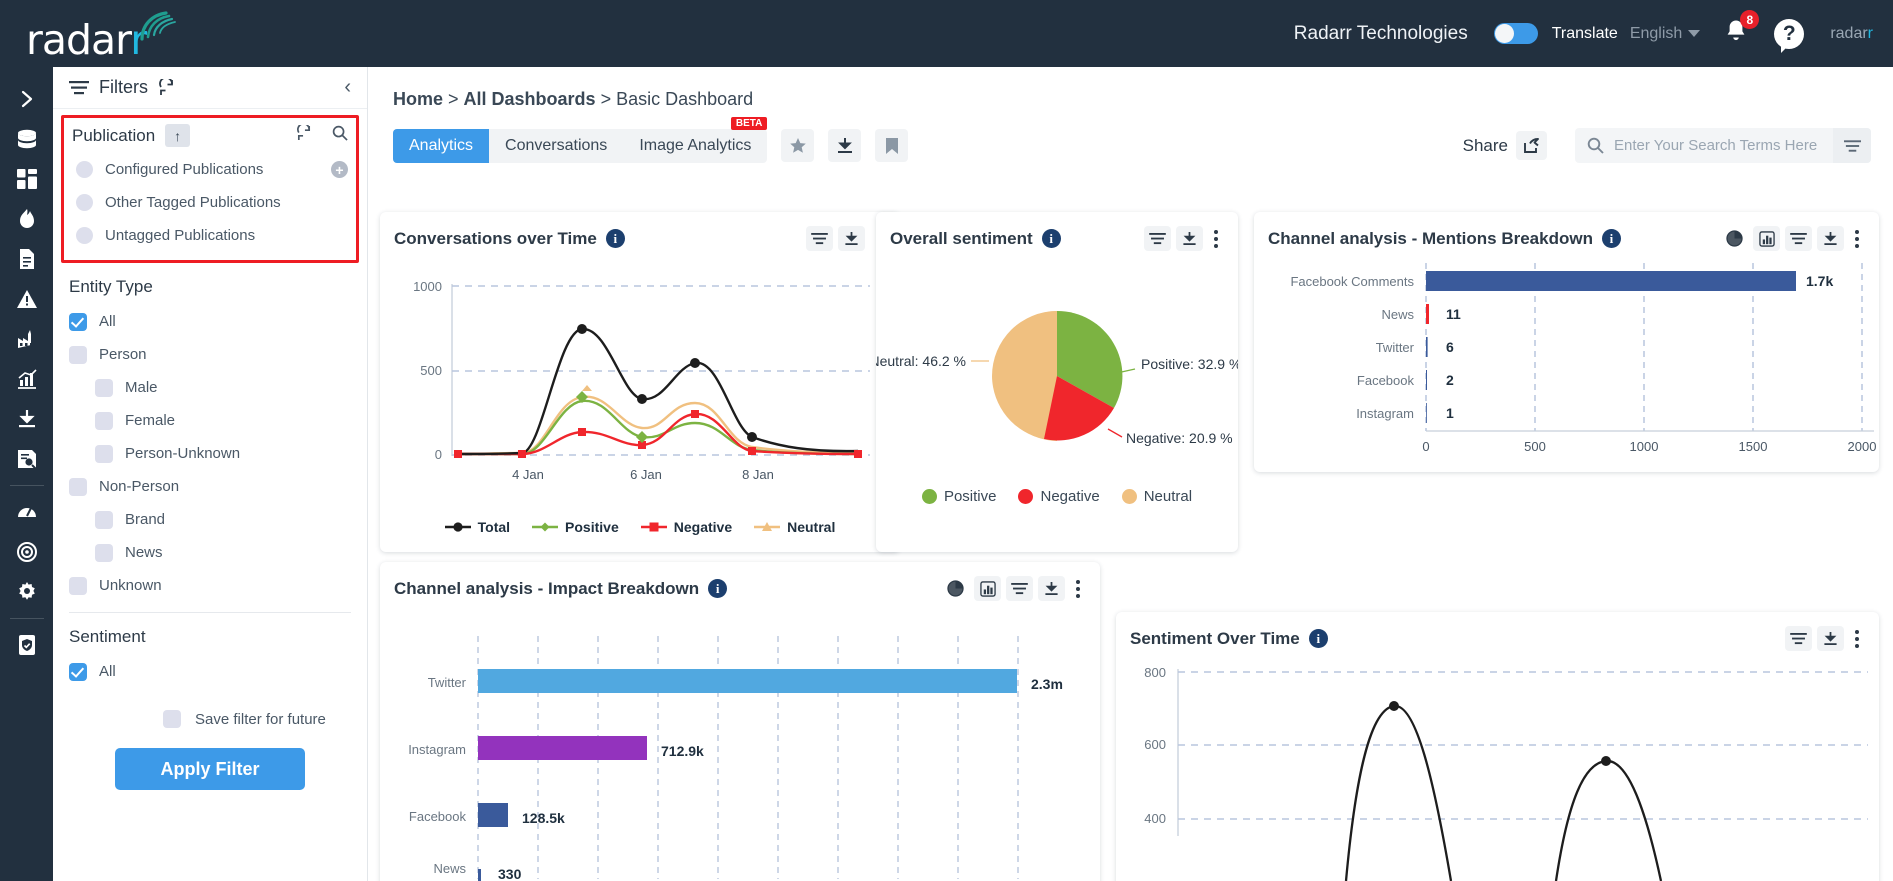 Image resolution: width=1893 pixels, height=881 pixels. I want to click on tab-conversations: Conversations, so click(556, 146).